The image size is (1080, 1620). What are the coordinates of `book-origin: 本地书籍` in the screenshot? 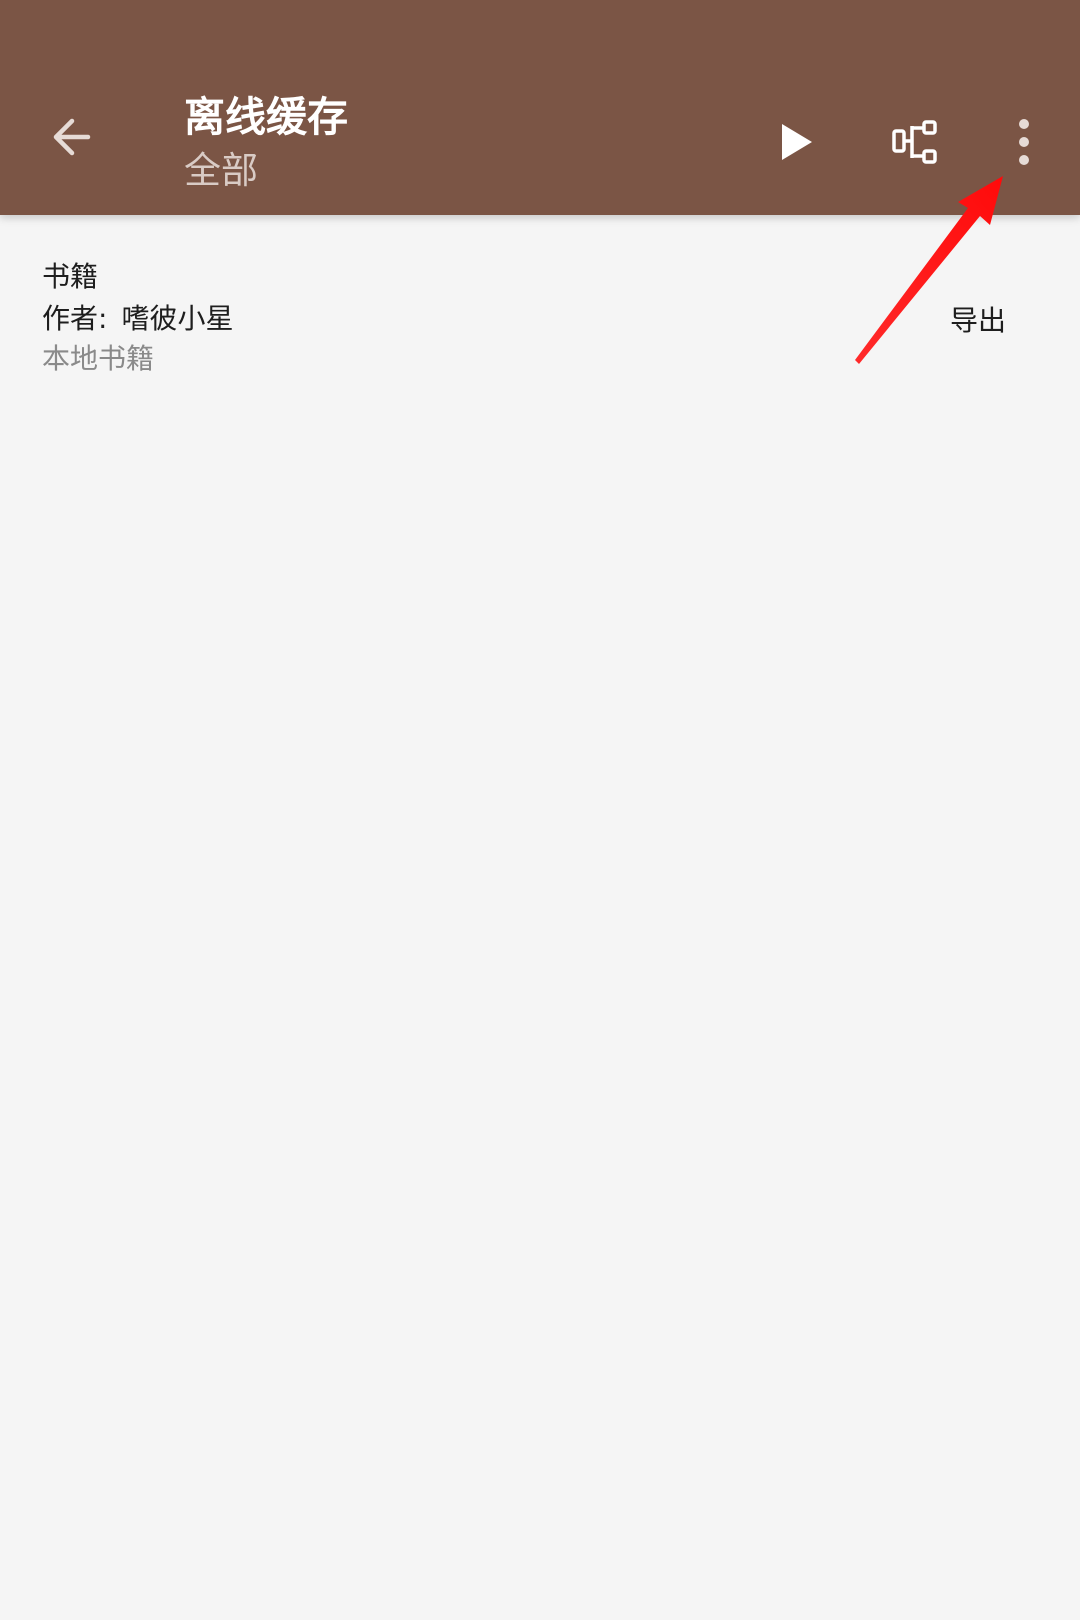 It's located at (98, 358).